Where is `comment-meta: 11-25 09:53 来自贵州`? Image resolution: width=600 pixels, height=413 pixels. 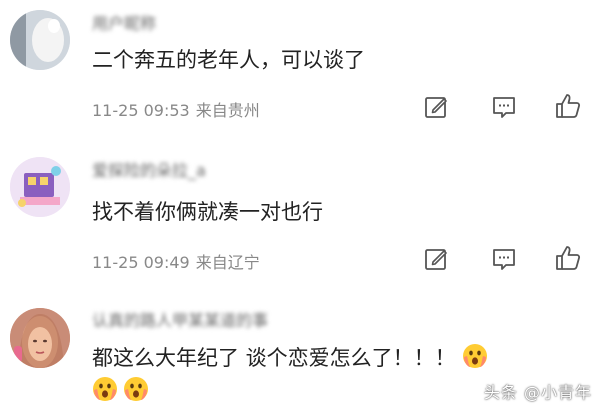 comment-meta: 11-25 09:53 来自贵州 is located at coordinates (176, 109).